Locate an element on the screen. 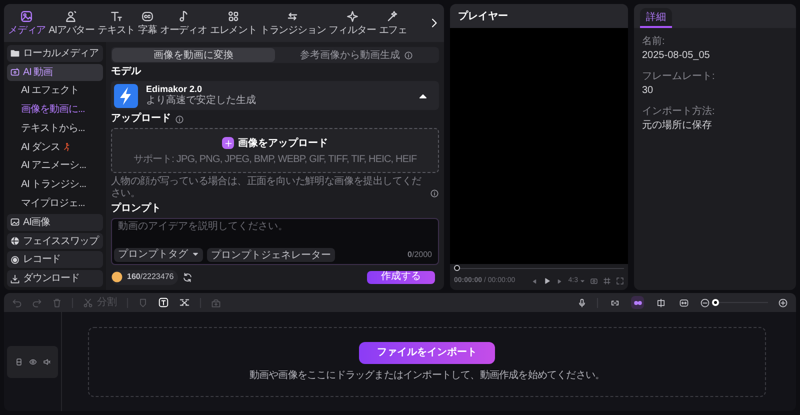  field-label: 名前: is located at coordinates (654, 42).